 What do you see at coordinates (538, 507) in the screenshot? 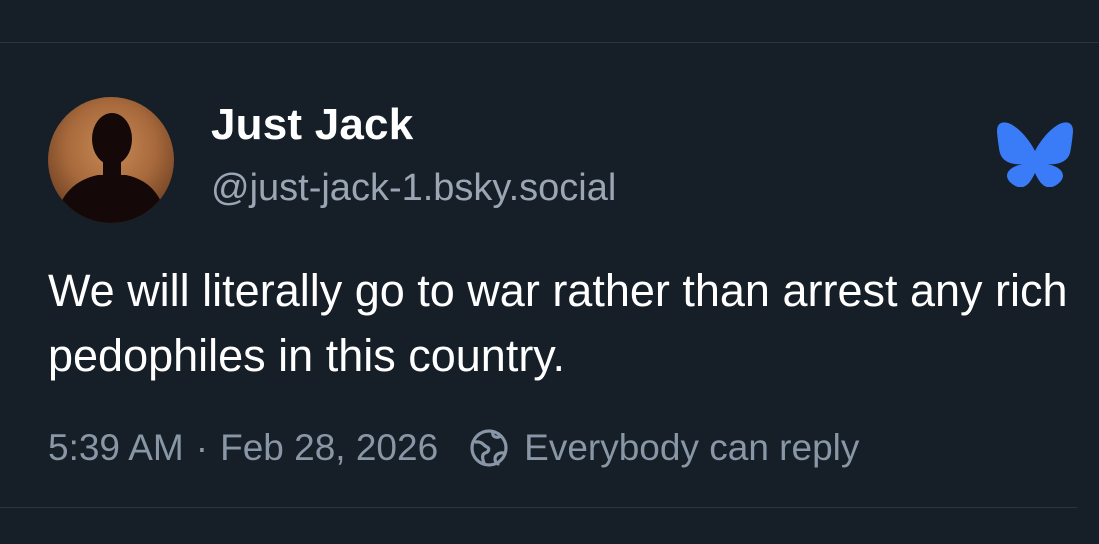
I see `bottom-divider` at bounding box center [538, 507].